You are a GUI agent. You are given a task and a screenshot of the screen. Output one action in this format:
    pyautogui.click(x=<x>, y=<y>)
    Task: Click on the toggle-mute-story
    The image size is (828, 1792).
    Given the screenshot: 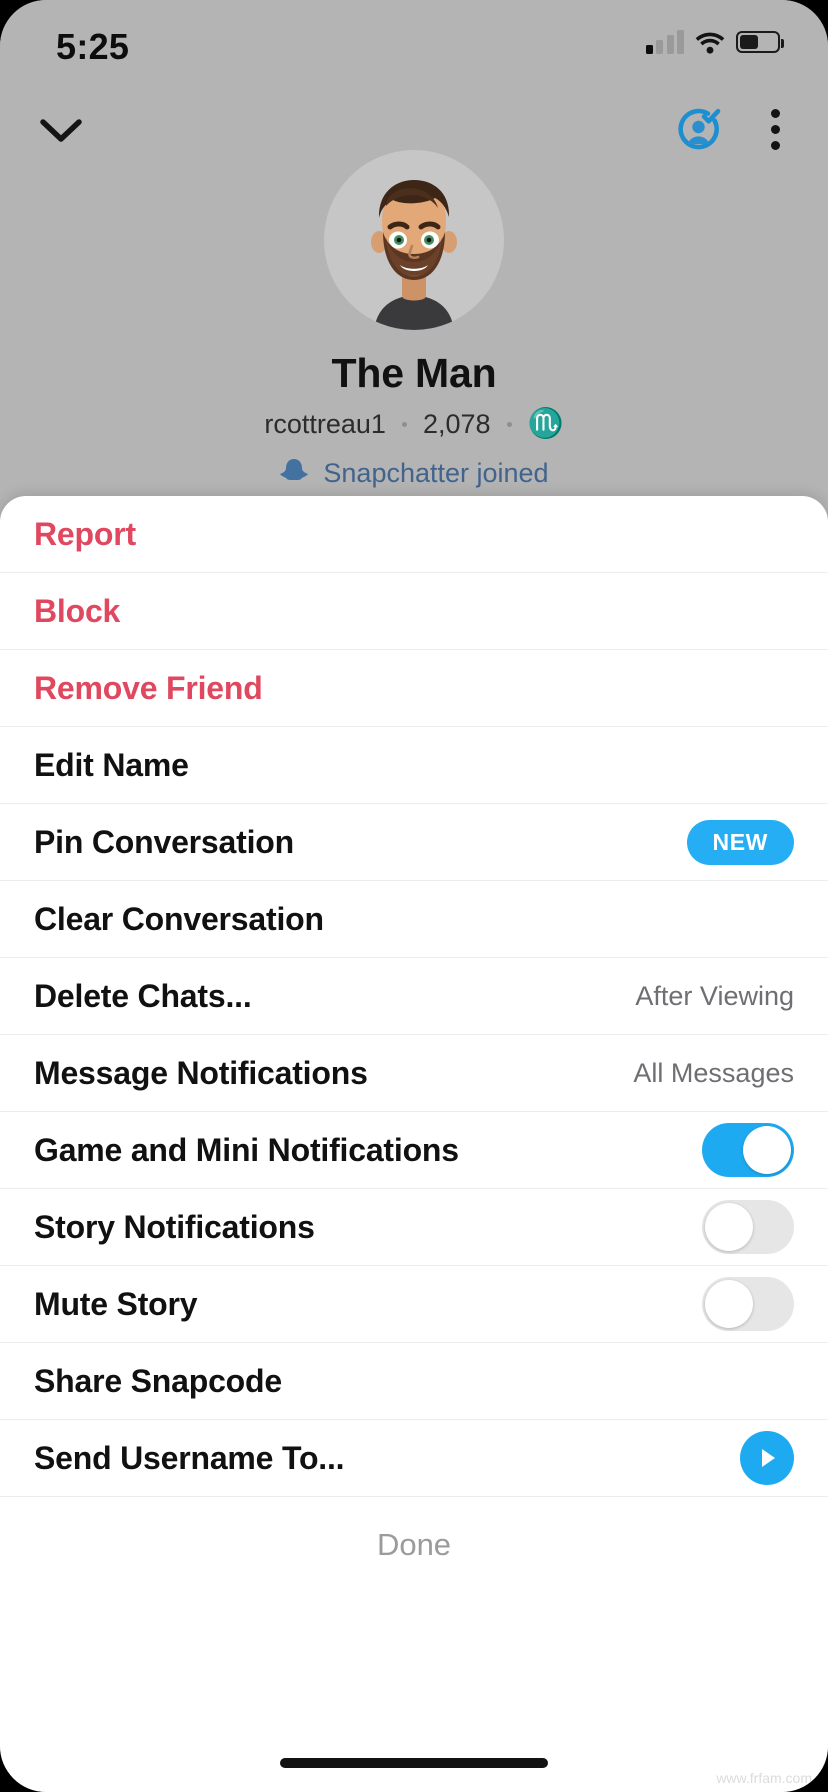 What is the action you would take?
    pyautogui.click(x=748, y=1304)
    